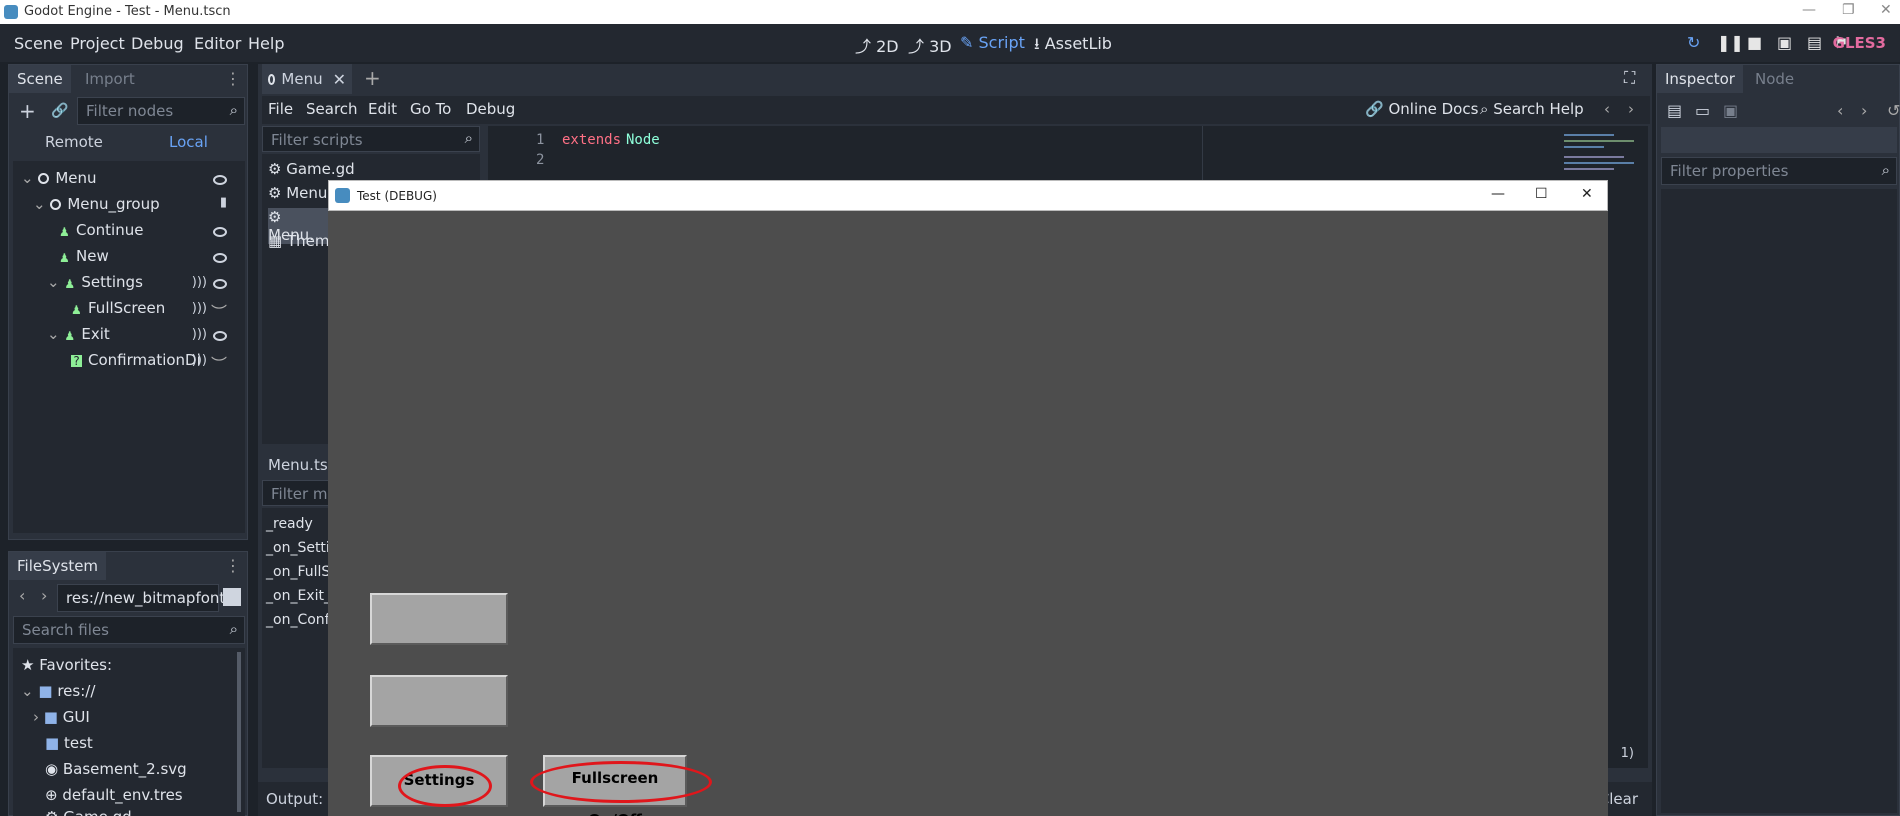 The height and width of the screenshot is (816, 1900). I want to click on forward-arrow-icon: ›, so click(44, 595).